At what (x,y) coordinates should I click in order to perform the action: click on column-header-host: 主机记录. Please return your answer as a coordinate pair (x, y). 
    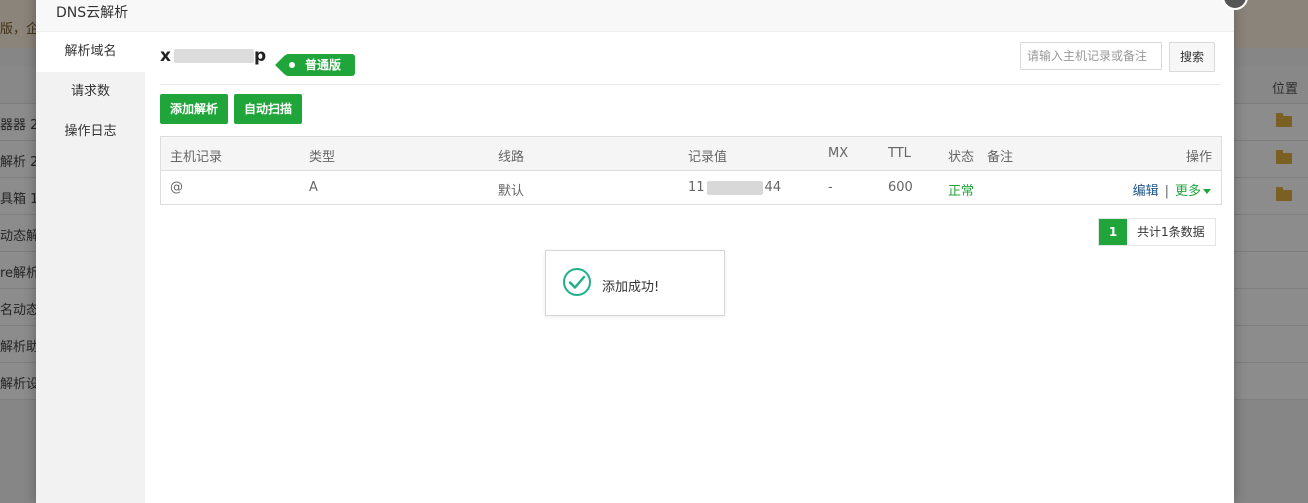
    Looking at the image, I should click on (196, 157).